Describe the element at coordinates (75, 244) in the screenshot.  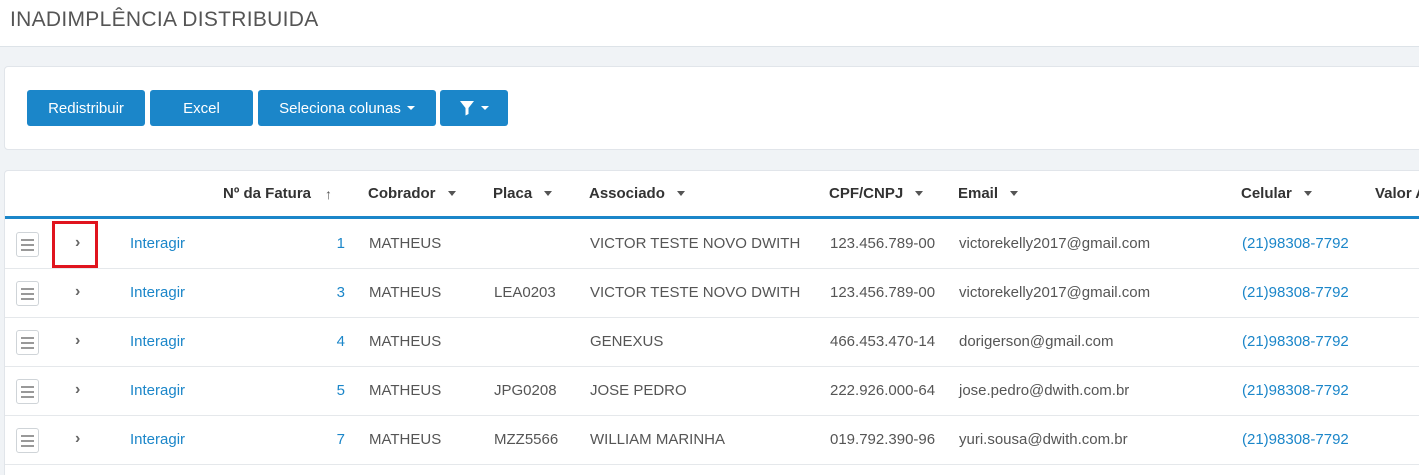
I see `highlight-box` at that location.